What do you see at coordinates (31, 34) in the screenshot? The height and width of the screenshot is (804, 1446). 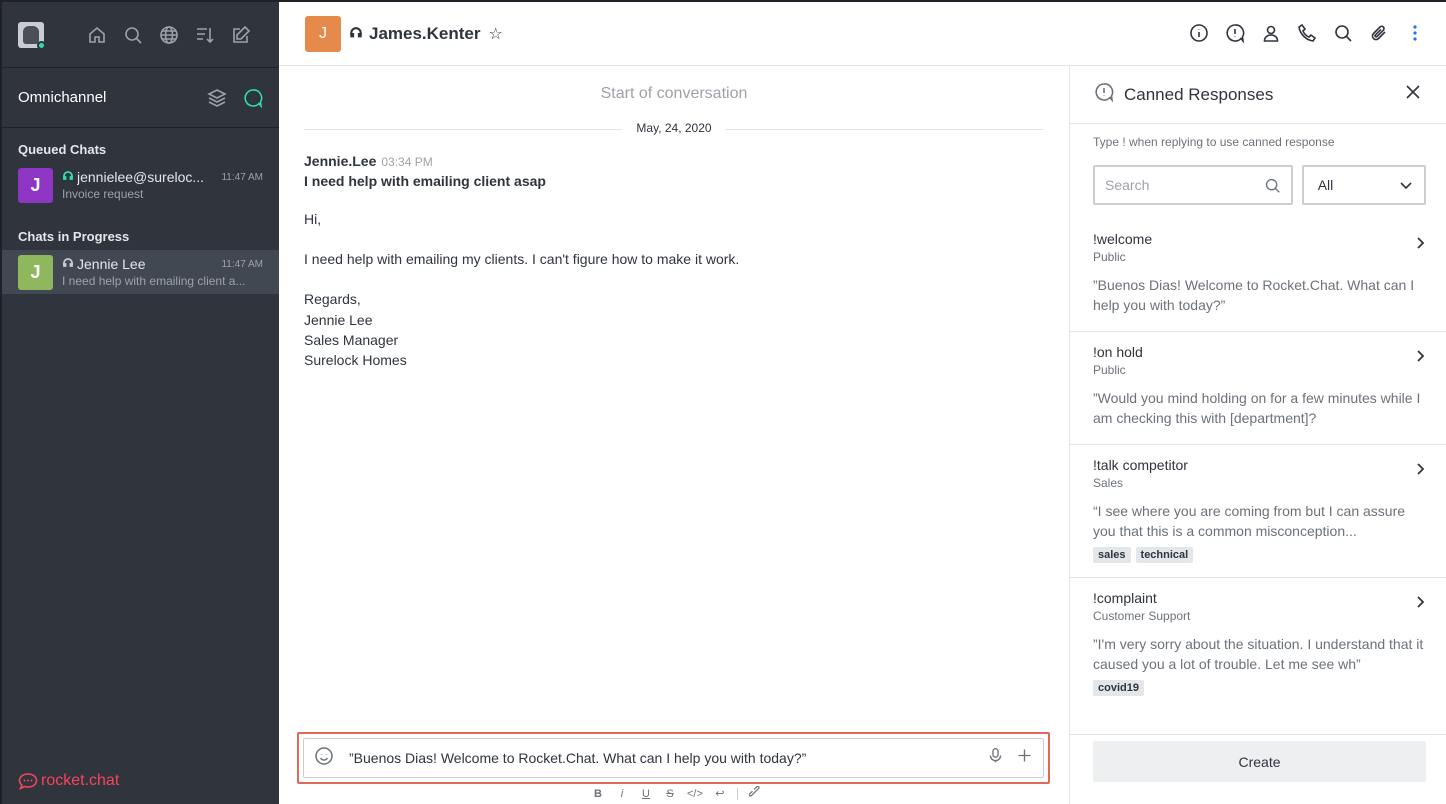 I see `user-avatar` at bounding box center [31, 34].